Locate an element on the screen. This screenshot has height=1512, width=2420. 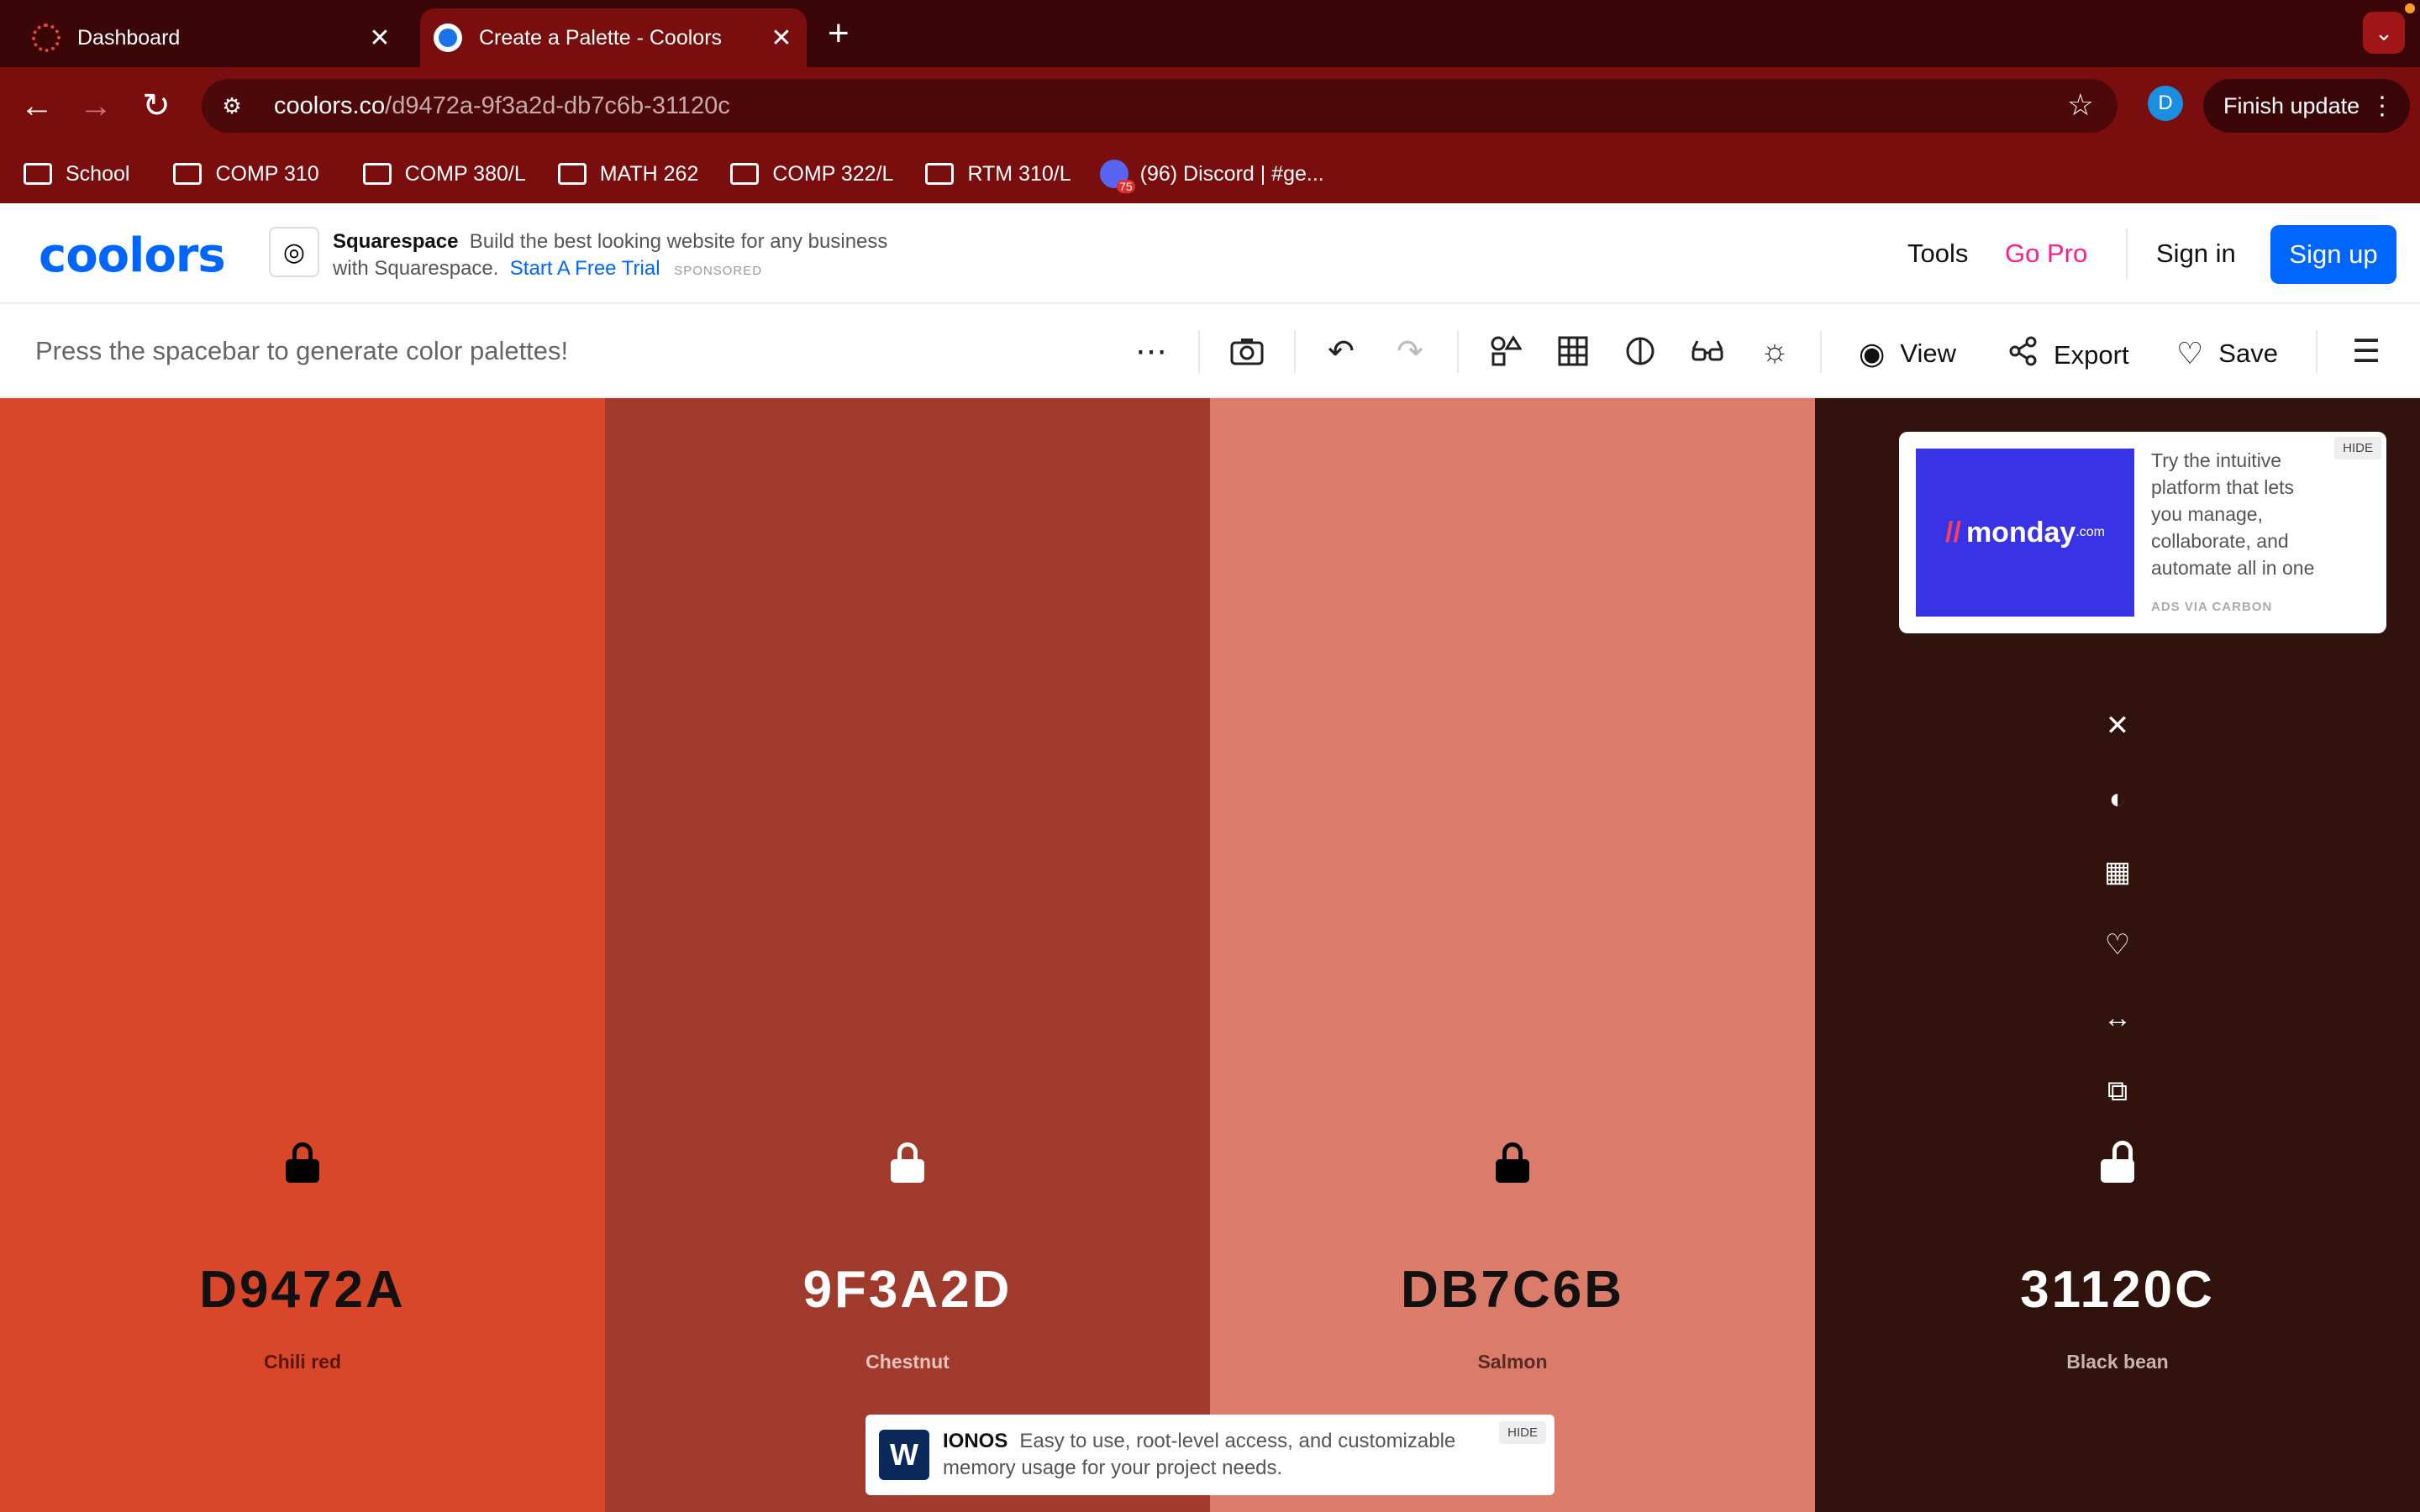
color-name: Black bean is located at coordinates (2117, 1362).